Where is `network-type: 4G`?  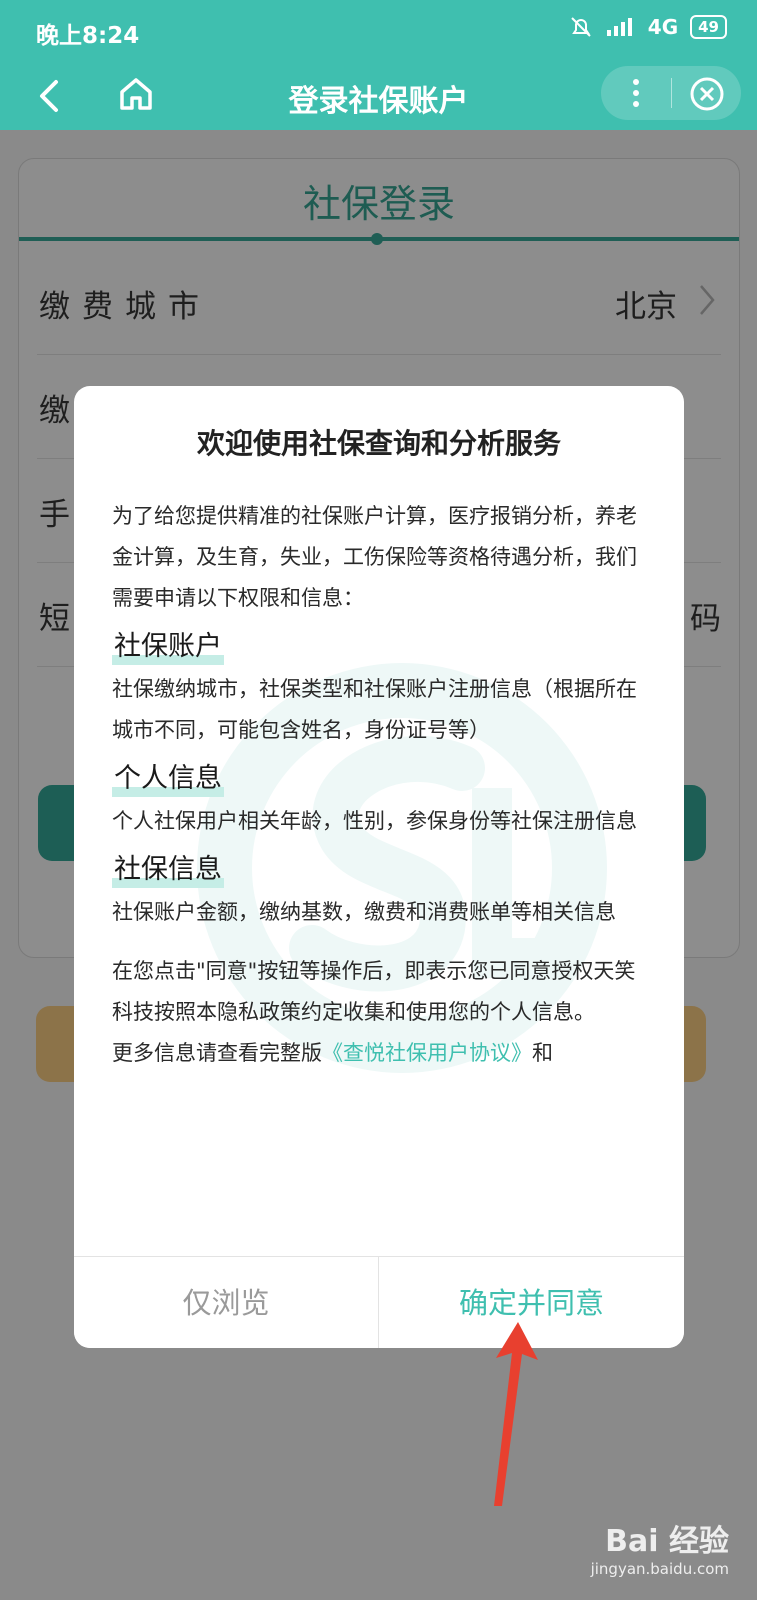 network-type: 4G is located at coordinates (663, 27).